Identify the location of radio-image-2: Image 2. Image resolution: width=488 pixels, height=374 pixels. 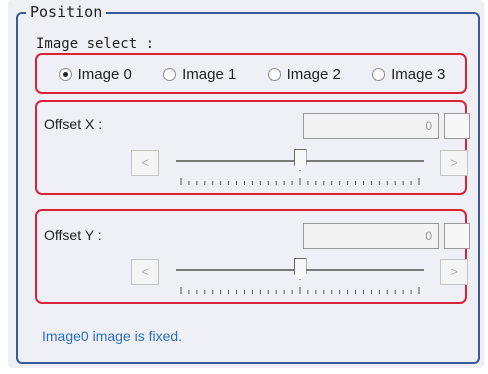
(304, 74).